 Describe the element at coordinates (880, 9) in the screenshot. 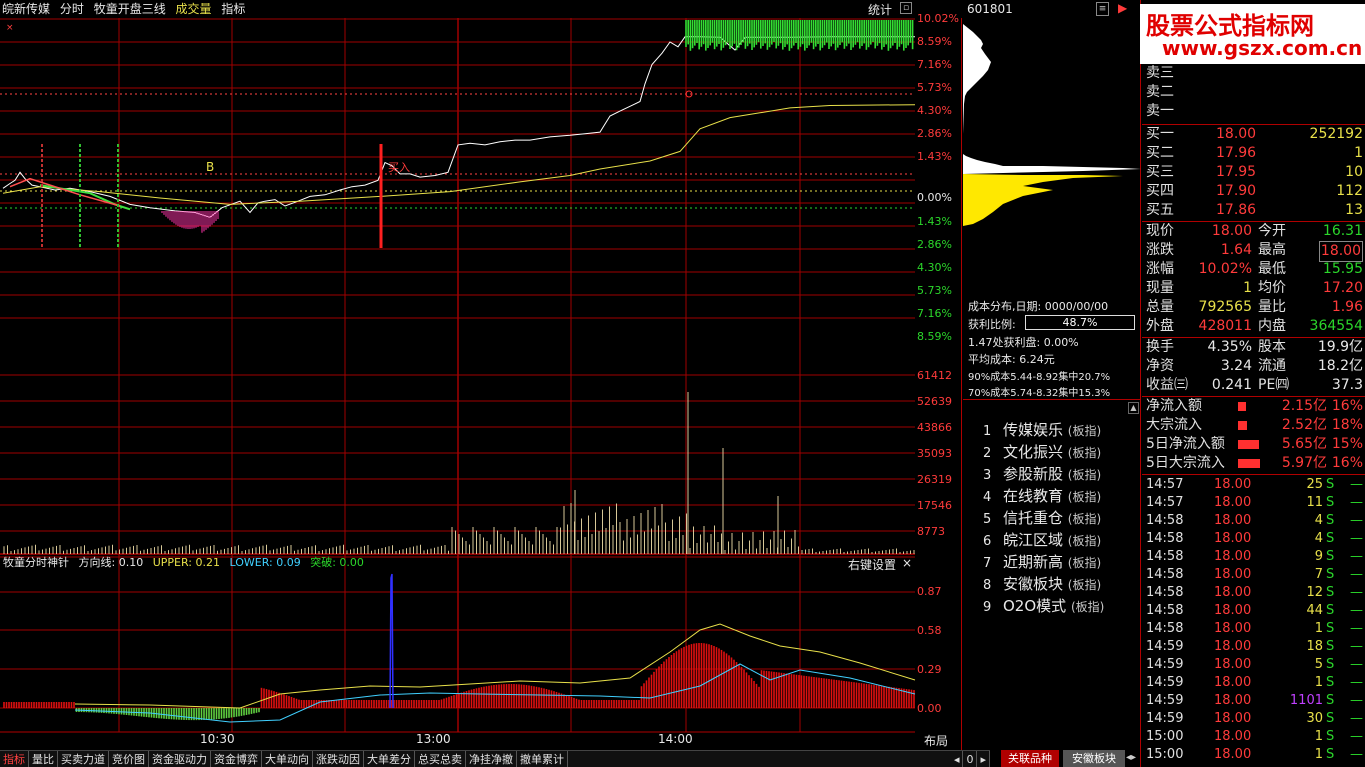

I see `stats-button: 统计` at that location.